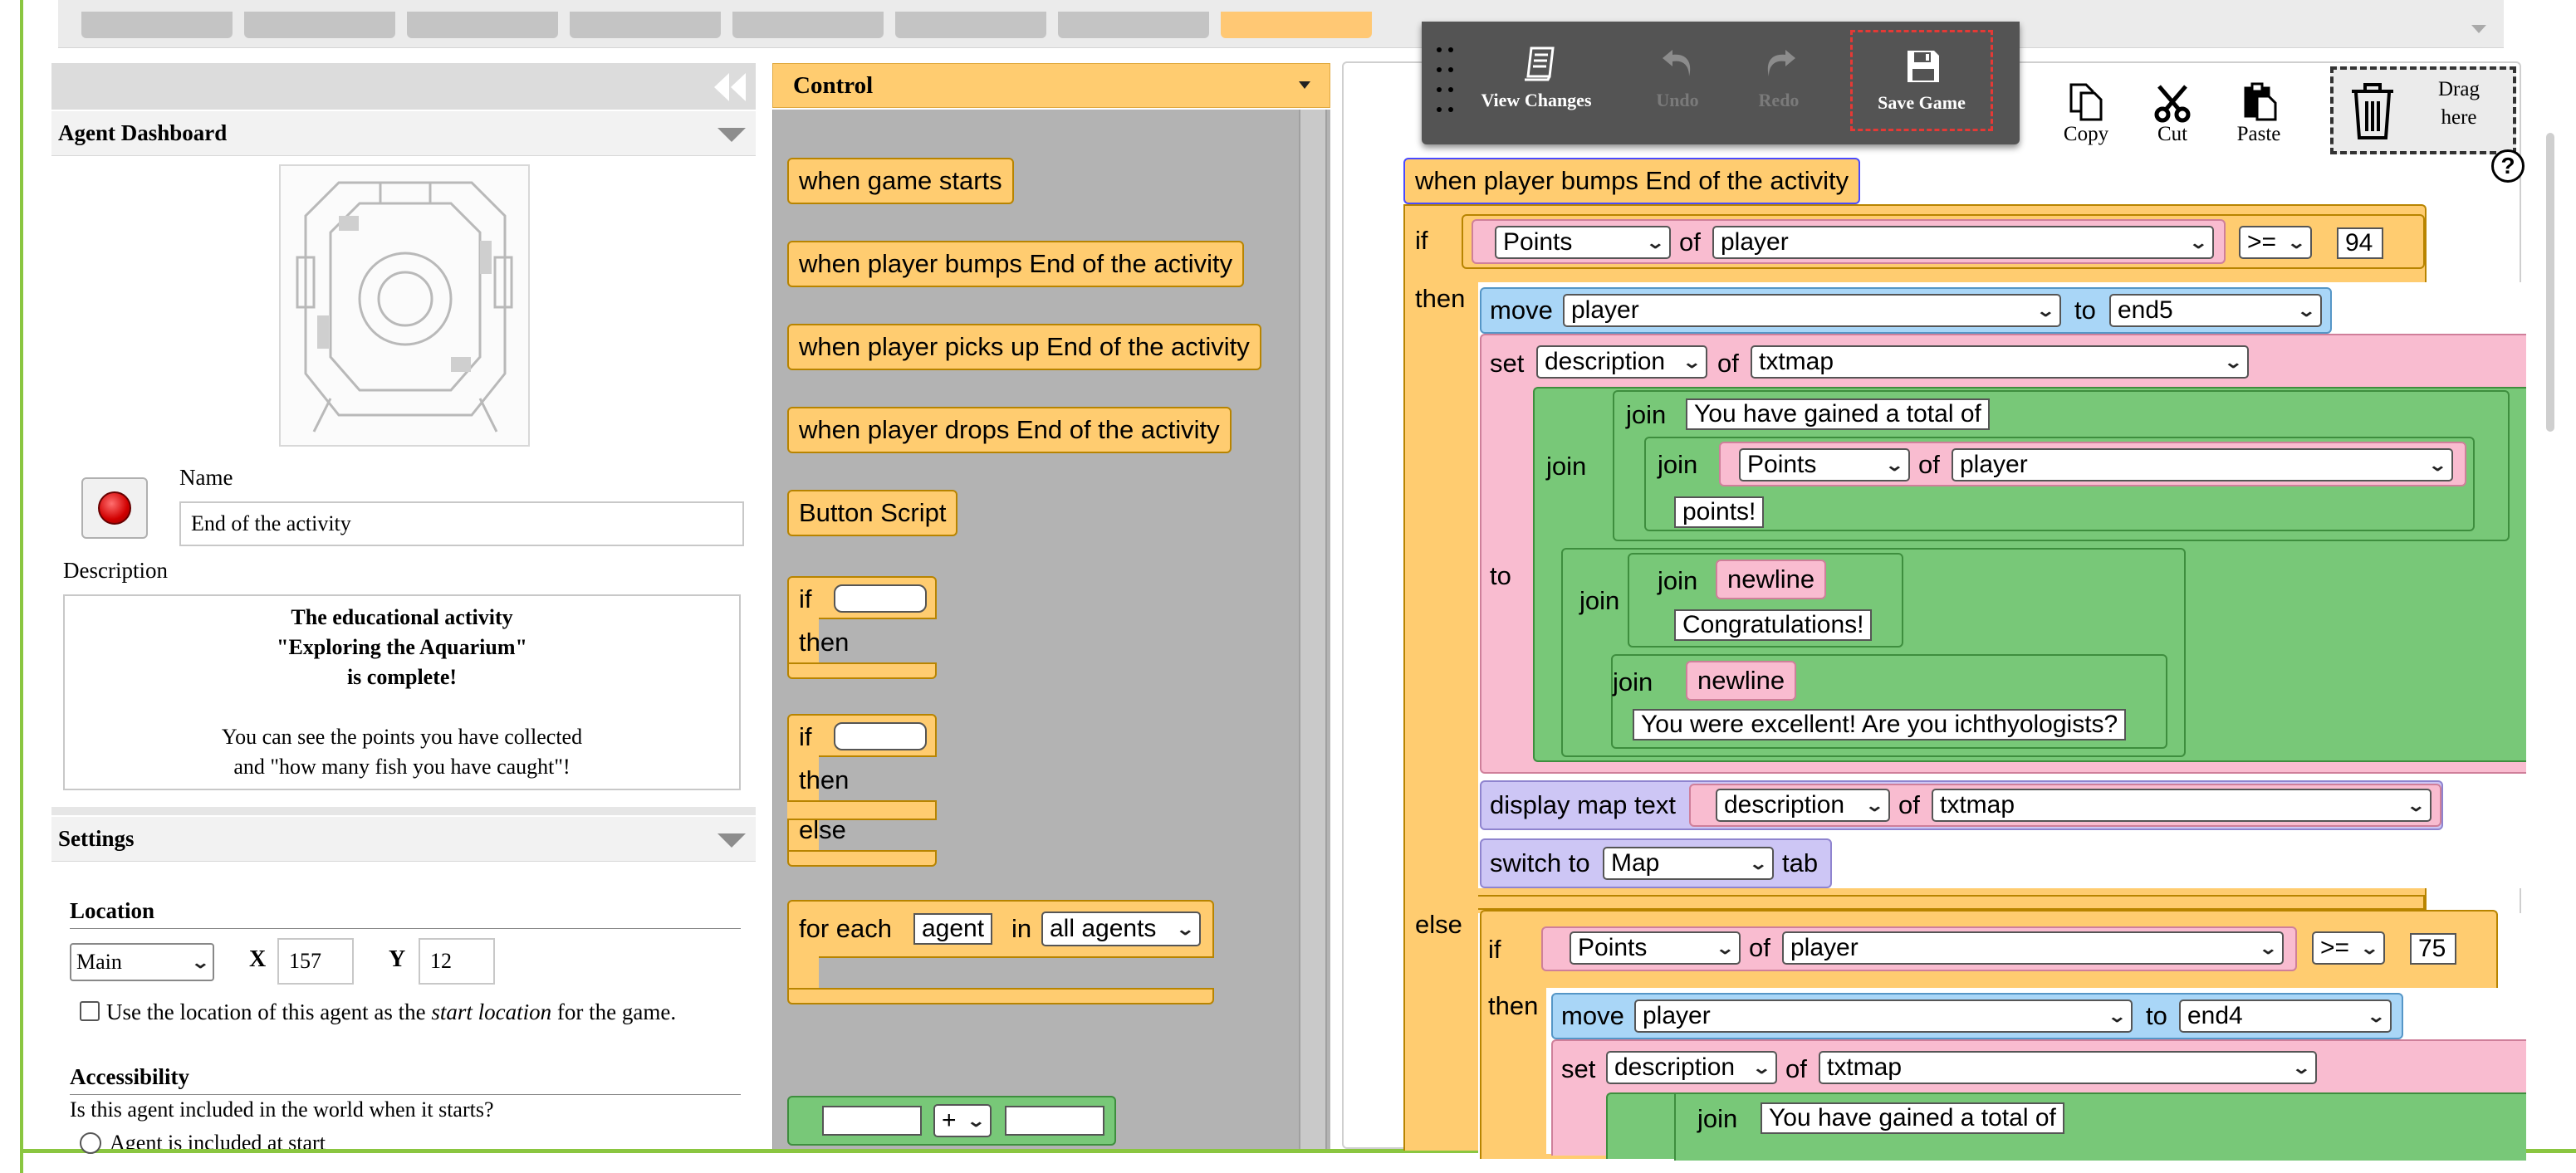 This screenshot has height=1173, width=2576. I want to click on text-points: points!, so click(1719, 512).